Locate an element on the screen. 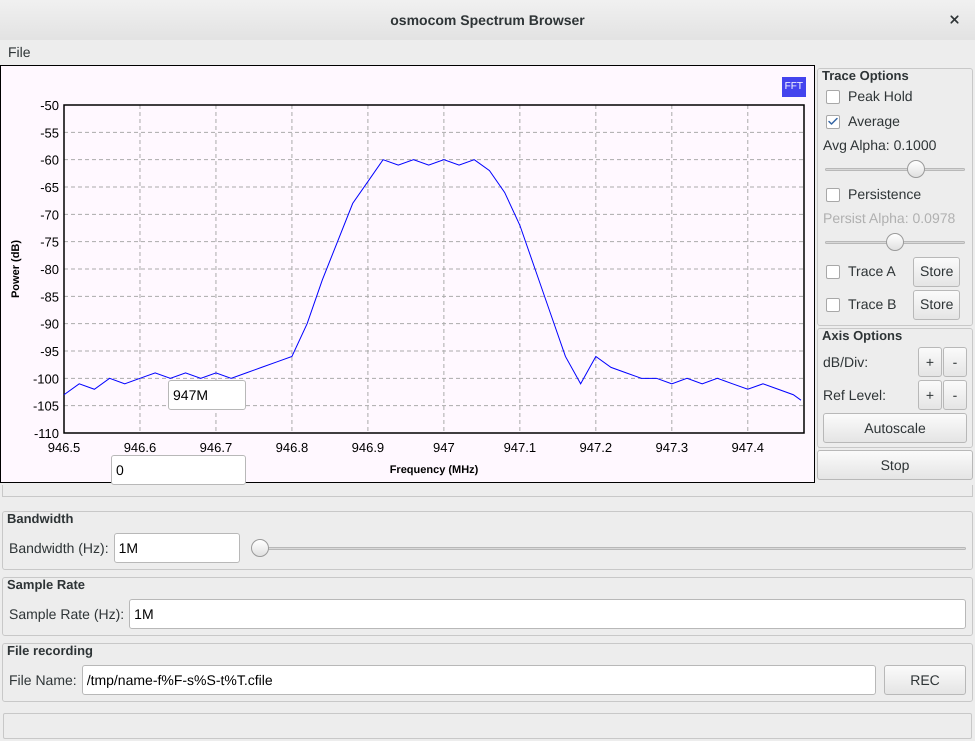 The width and height of the screenshot is (975, 741). checkbox-label: Peak Hold is located at coordinates (880, 96).